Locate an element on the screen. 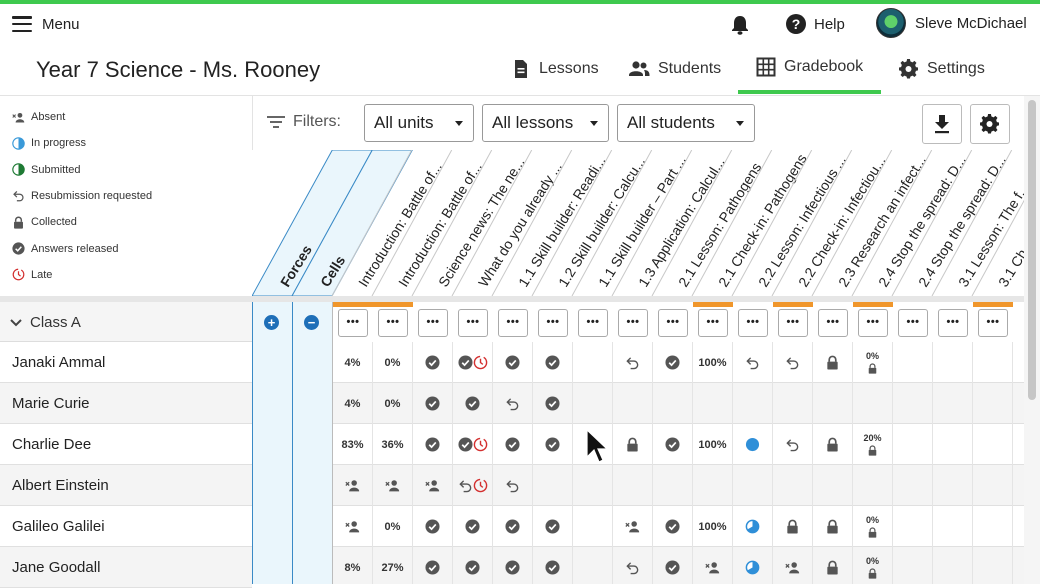  grade-cell: 27% is located at coordinates (393, 565).